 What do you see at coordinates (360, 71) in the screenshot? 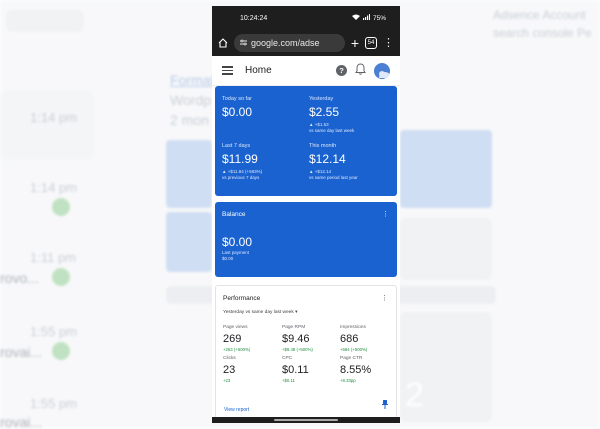
I see `notifications-bell-icon` at bounding box center [360, 71].